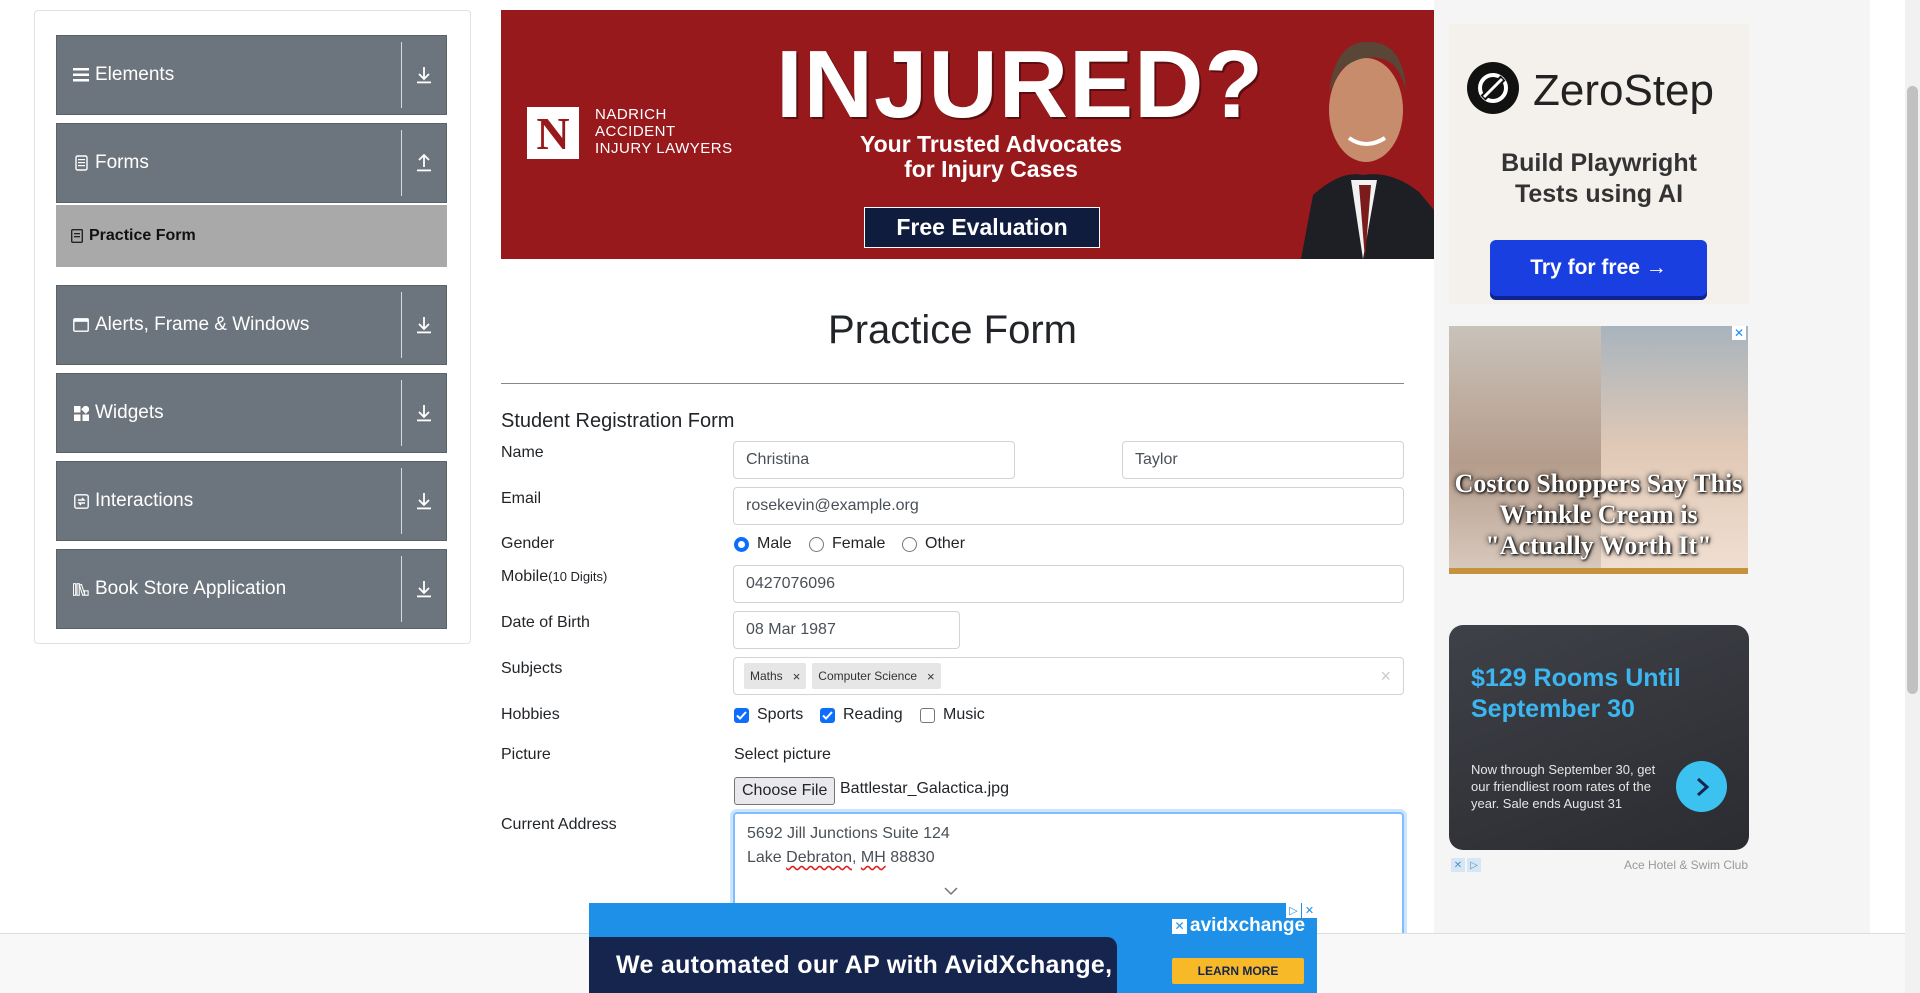 The image size is (1920, 993). I want to click on ad-body-line: Build Playwright, so click(1599, 163).